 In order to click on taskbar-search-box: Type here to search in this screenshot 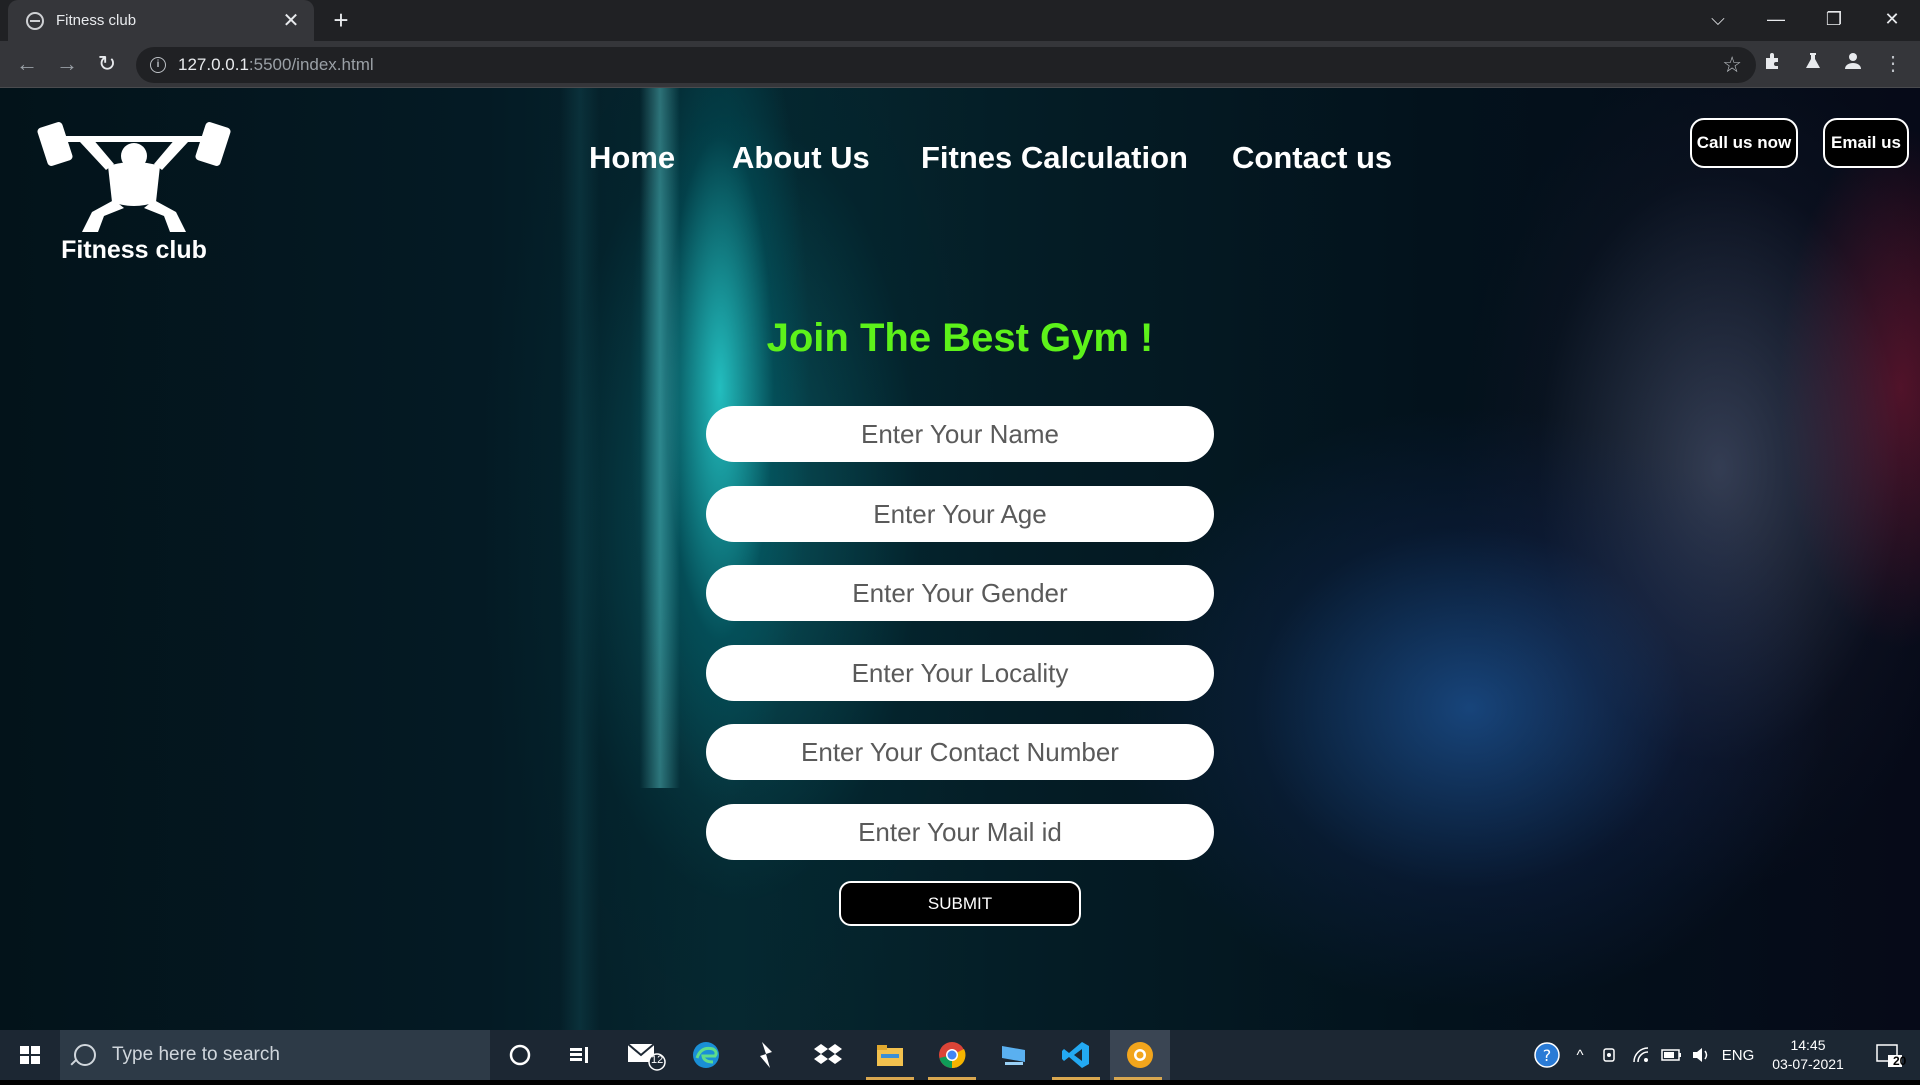, I will do `click(275, 1055)`.